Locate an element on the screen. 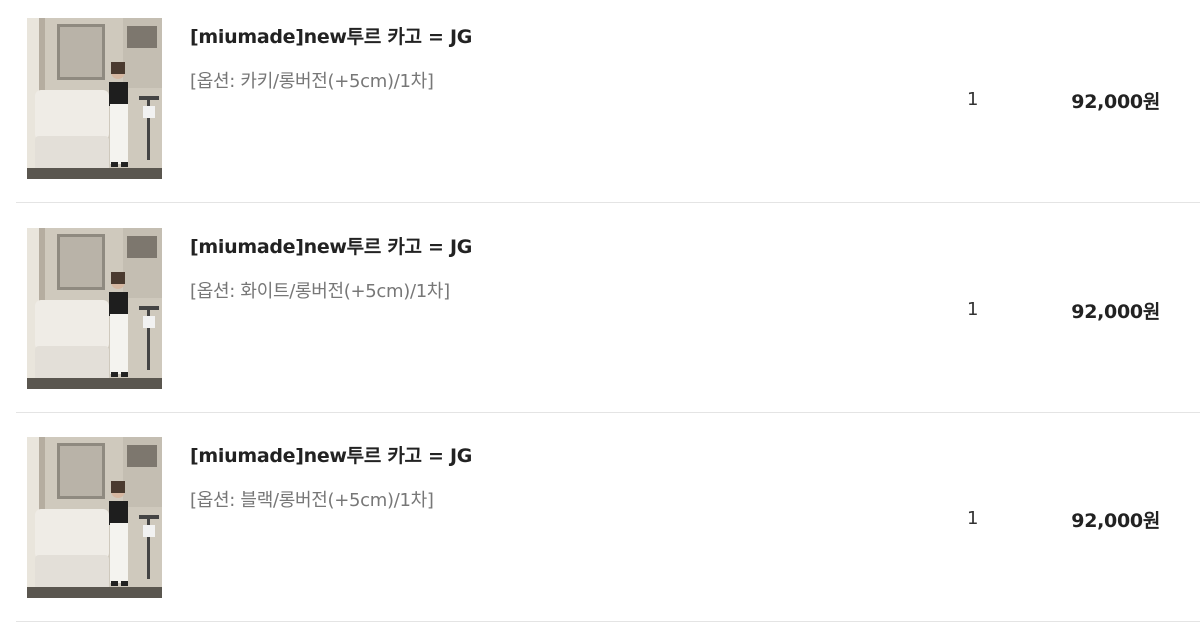 The width and height of the screenshot is (1200, 622). product-option: [옵션: 화이트/롱버전(+5cm)/1차] is located at coordinates (320, 291).